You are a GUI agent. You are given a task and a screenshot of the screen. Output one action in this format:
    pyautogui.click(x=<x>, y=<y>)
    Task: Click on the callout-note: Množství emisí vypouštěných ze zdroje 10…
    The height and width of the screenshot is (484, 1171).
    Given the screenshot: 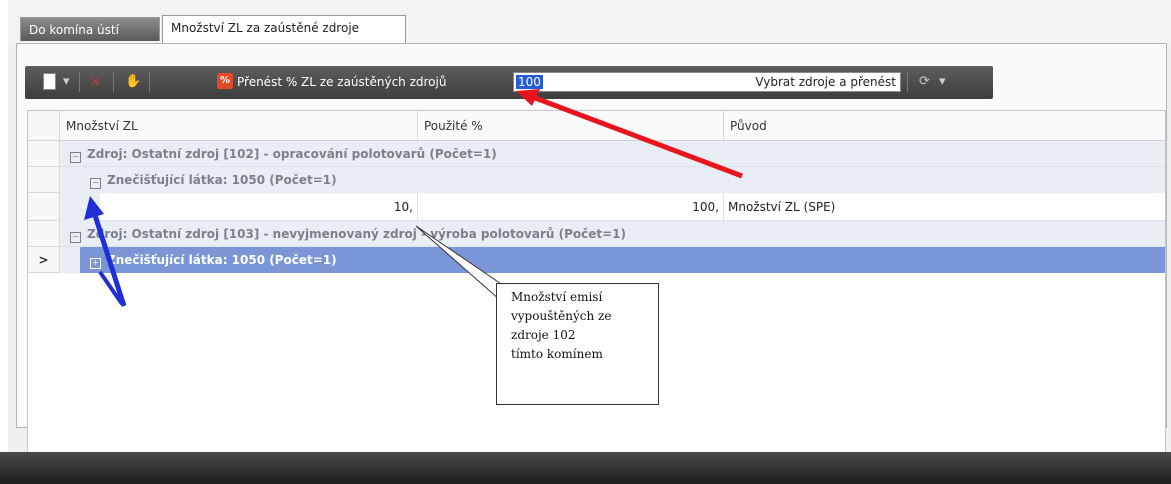 What is the action you would take?
    pyautogui.click(x=577, y=344)
    